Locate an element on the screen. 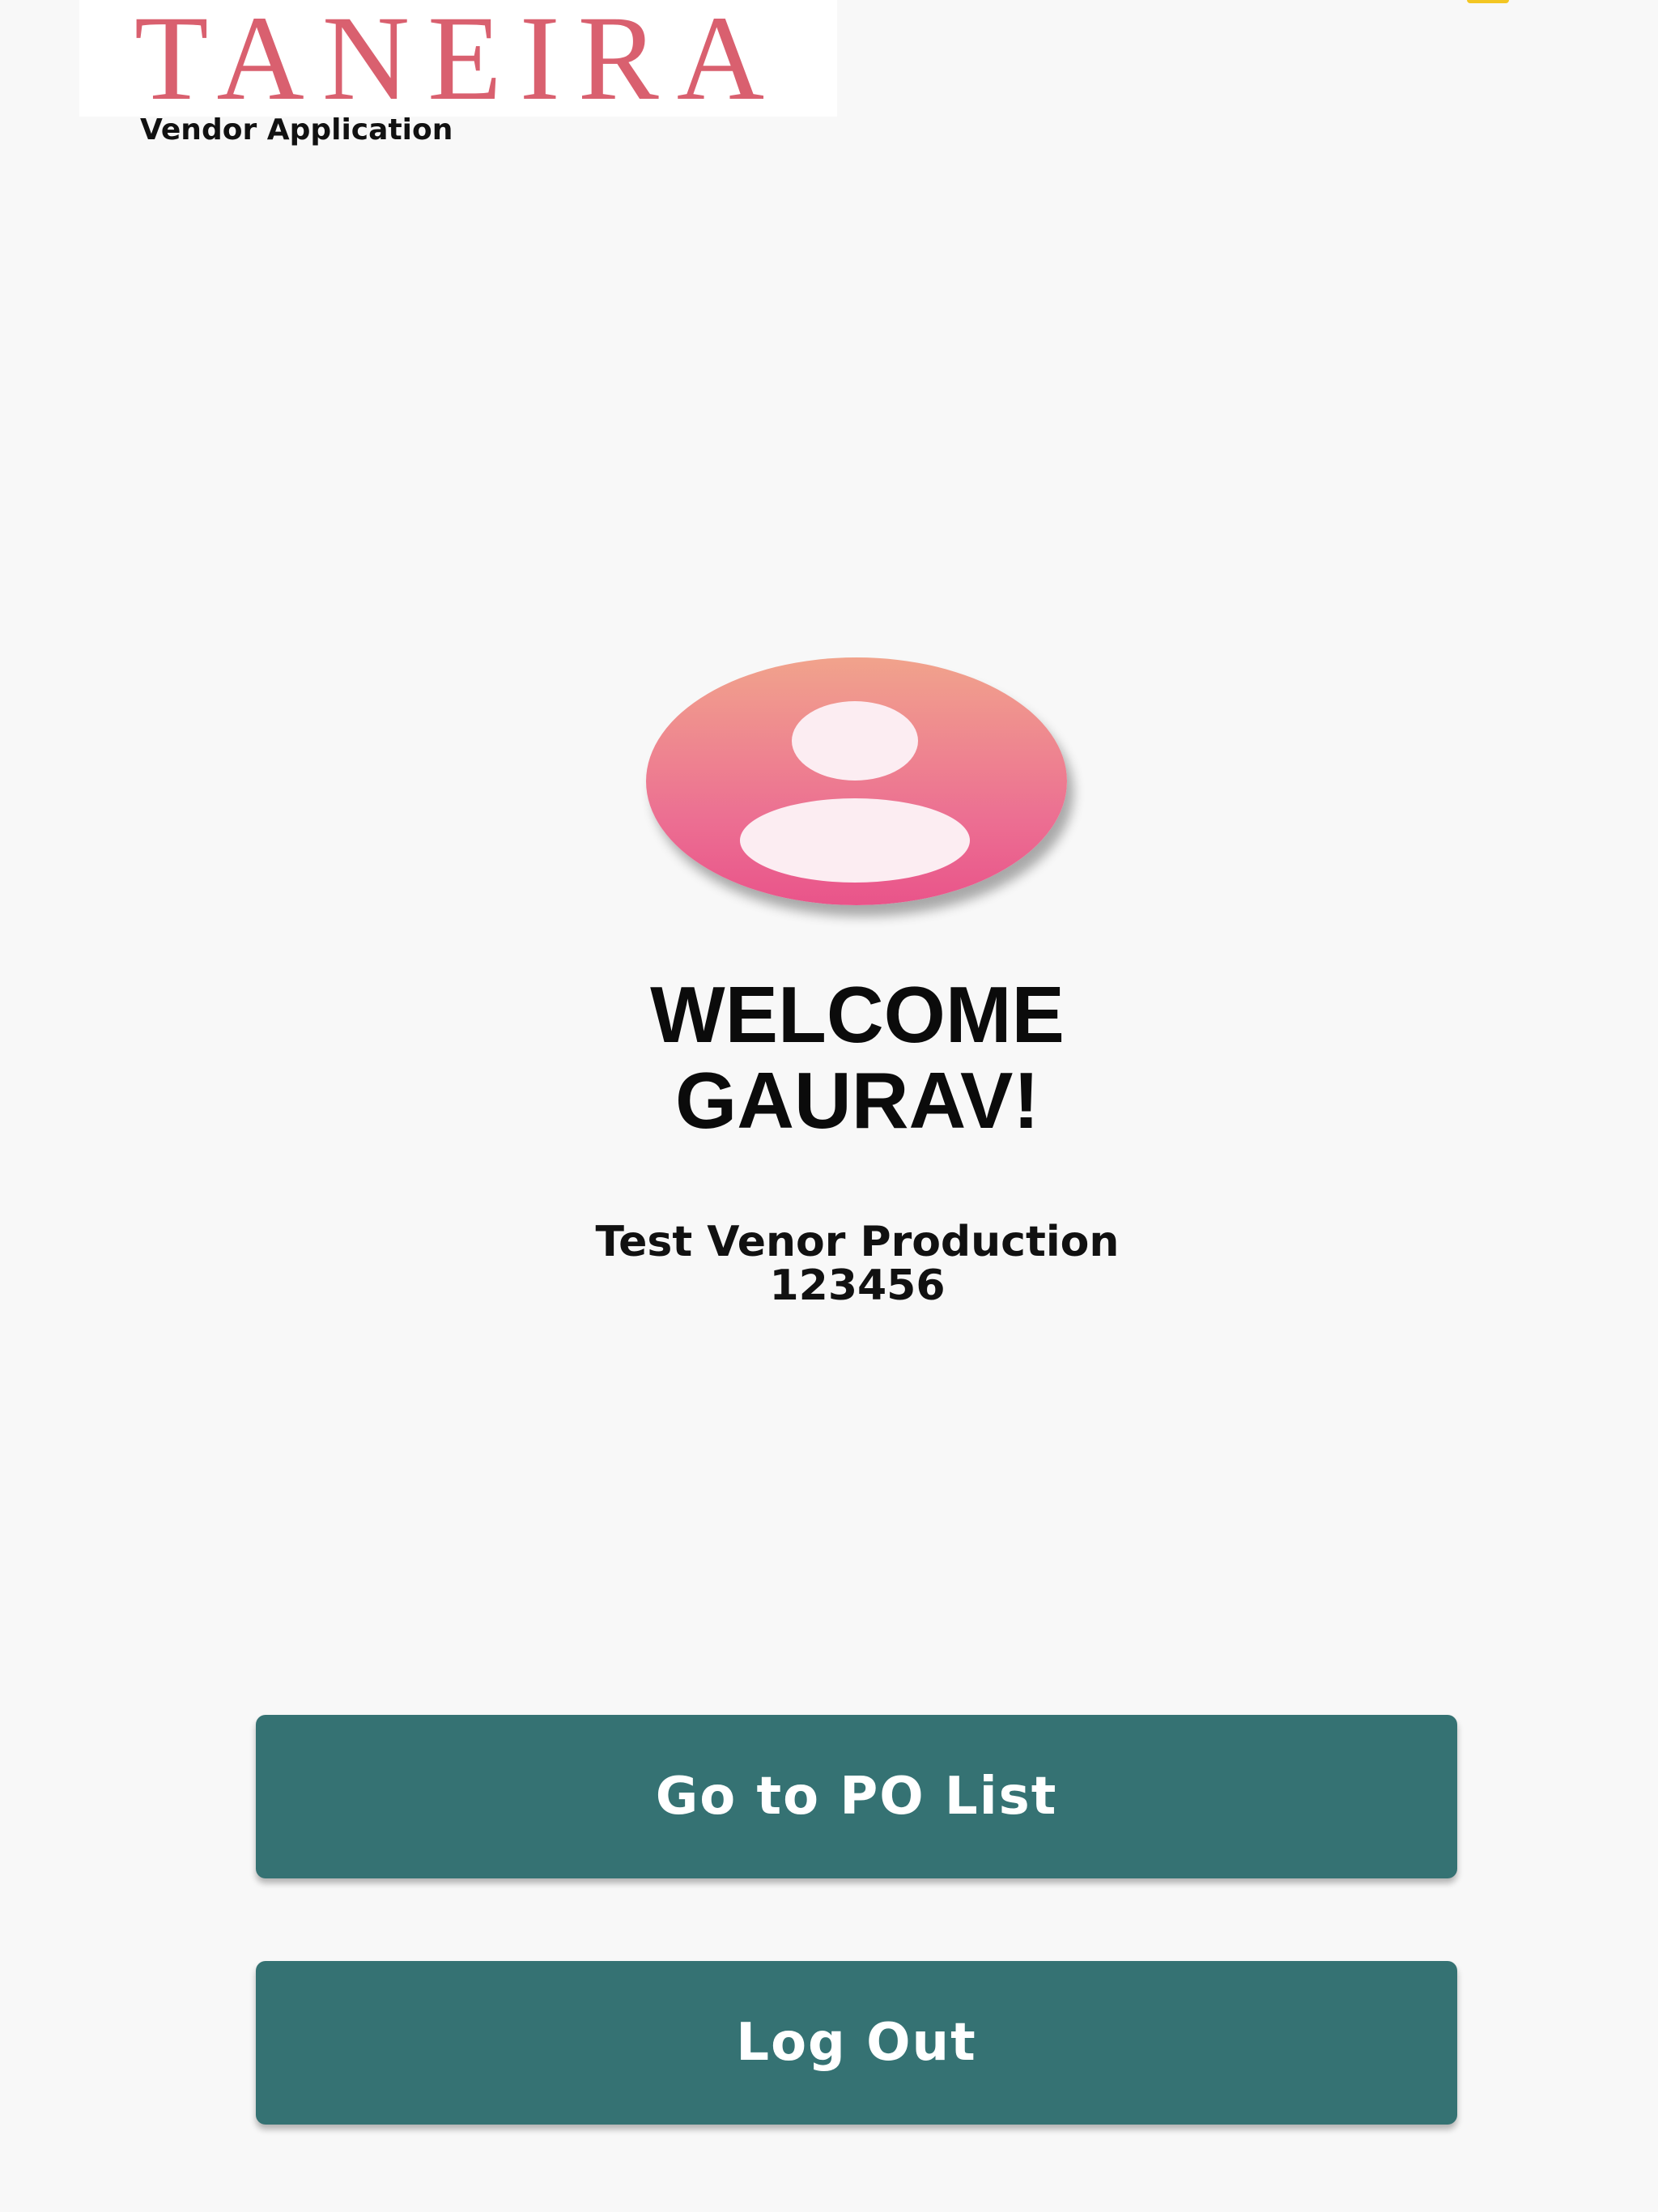  app-subtitle: Vendor Application is located at coordinates (296, 130).